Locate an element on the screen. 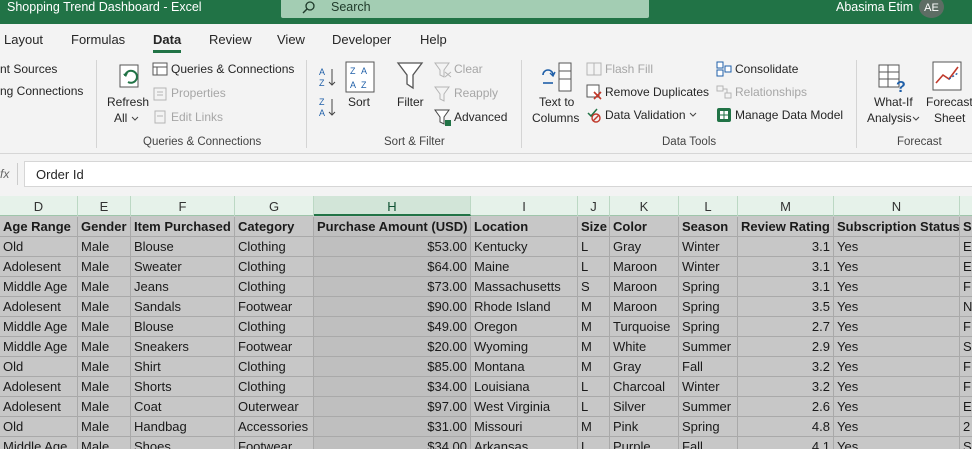  table-cell: West Virginia is located at coordinates (524, 407).